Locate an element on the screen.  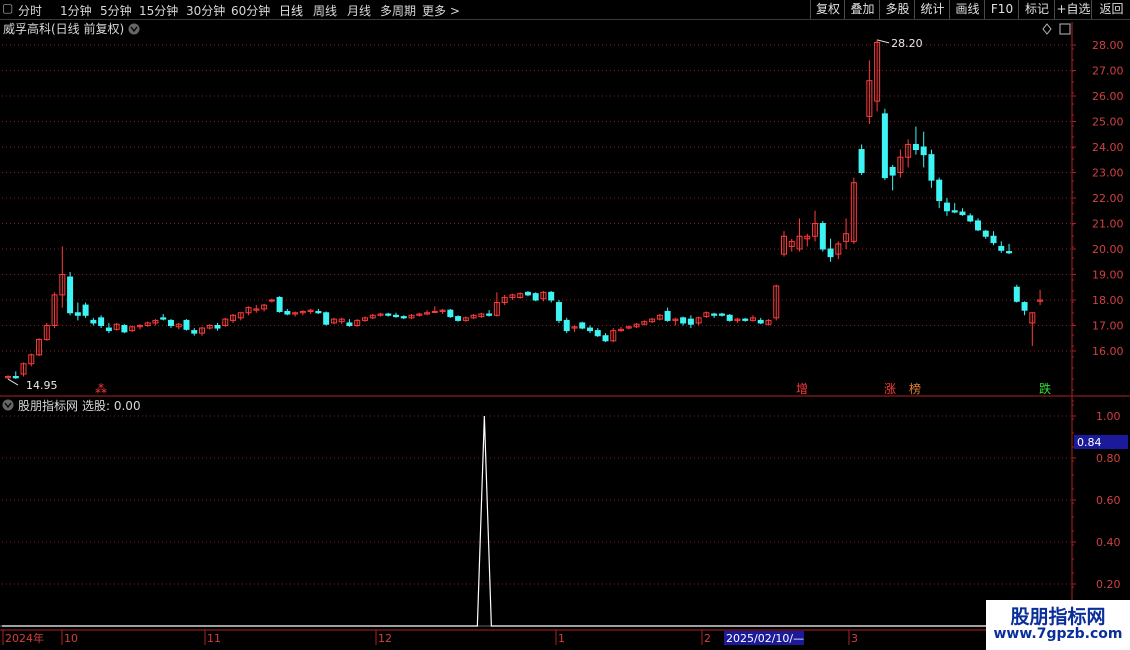
period-tab-1: 1分钟 is located at coordinates (76, 10).